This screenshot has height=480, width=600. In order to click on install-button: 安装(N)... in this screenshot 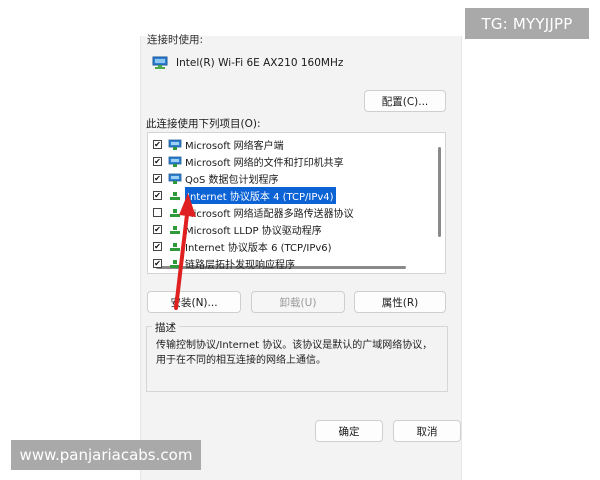, I will do `click(194, 302)`.